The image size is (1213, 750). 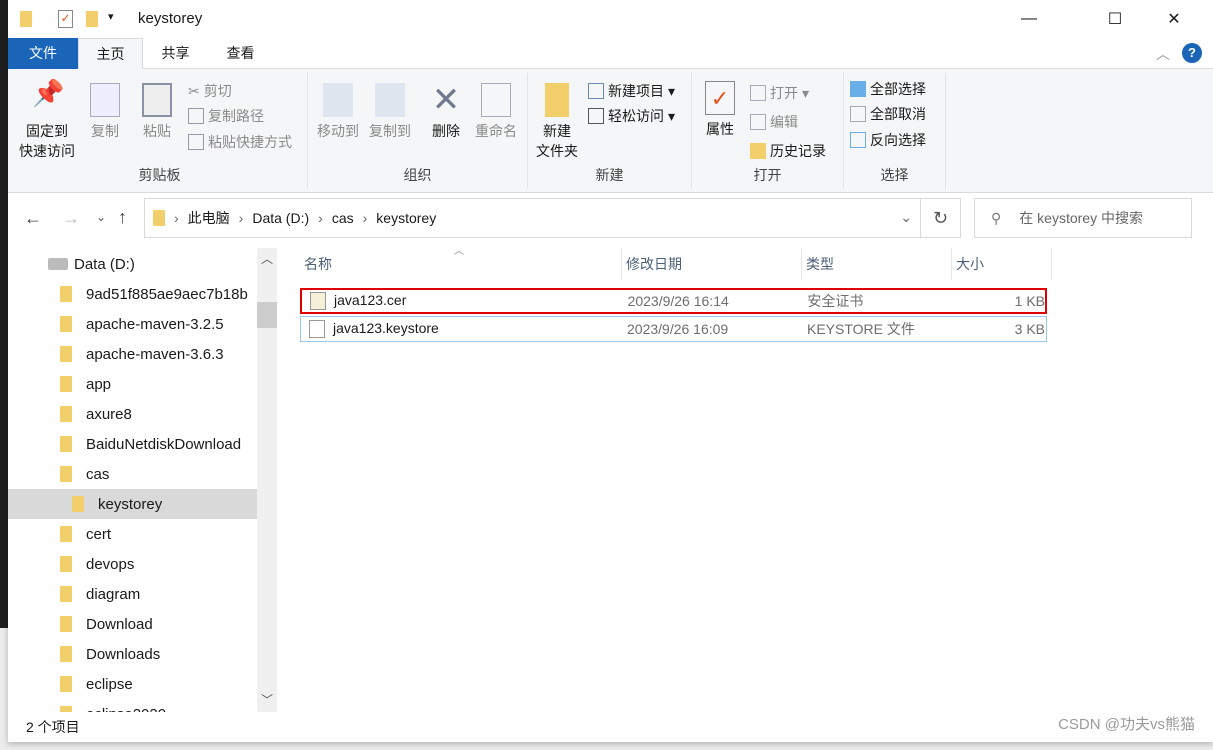 I want to click on breadcrumb-cas: cas, so click(x=343, y=218).